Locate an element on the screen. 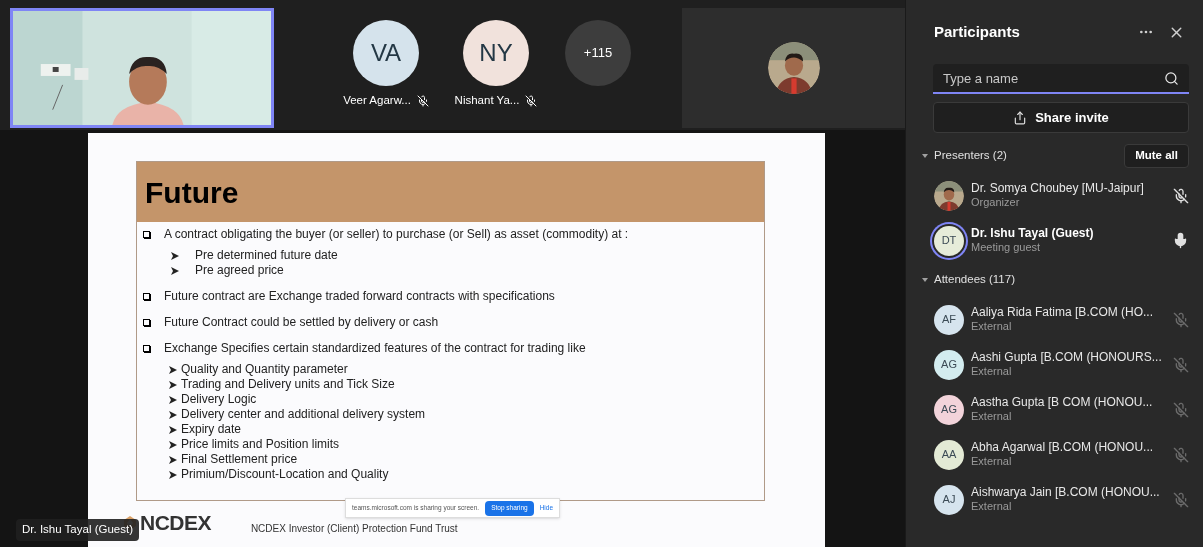  bullet-text: A contract obligating the buyer (or seller) to purchase (or Sell) as asset (commodity) at : is located at coordinates (396, 234).